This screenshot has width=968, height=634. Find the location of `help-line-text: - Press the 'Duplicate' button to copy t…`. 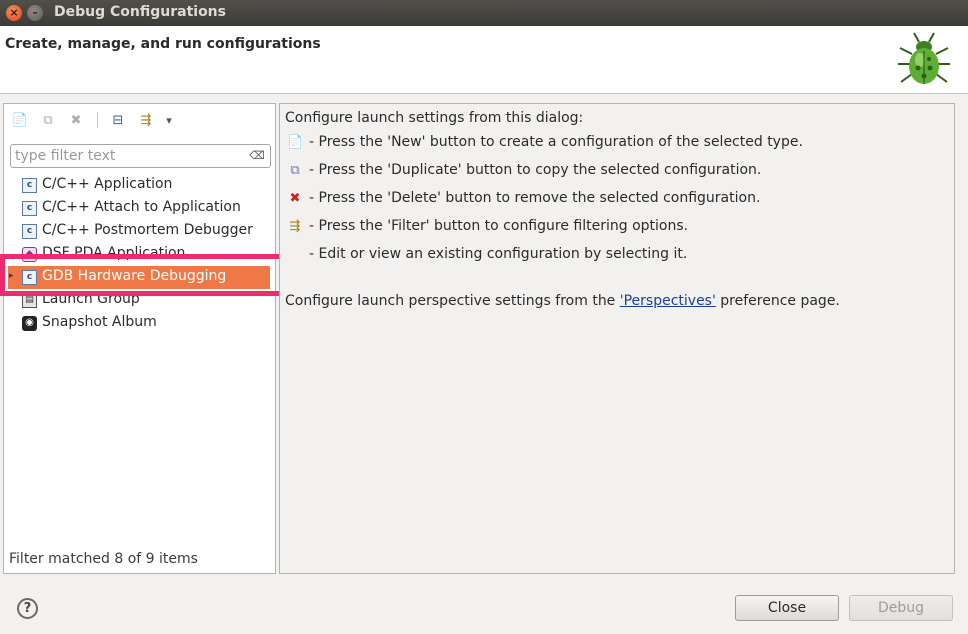

help-line-text: - Press the 'Duplicate' button to copy t… is located at coordinates (535, 170).